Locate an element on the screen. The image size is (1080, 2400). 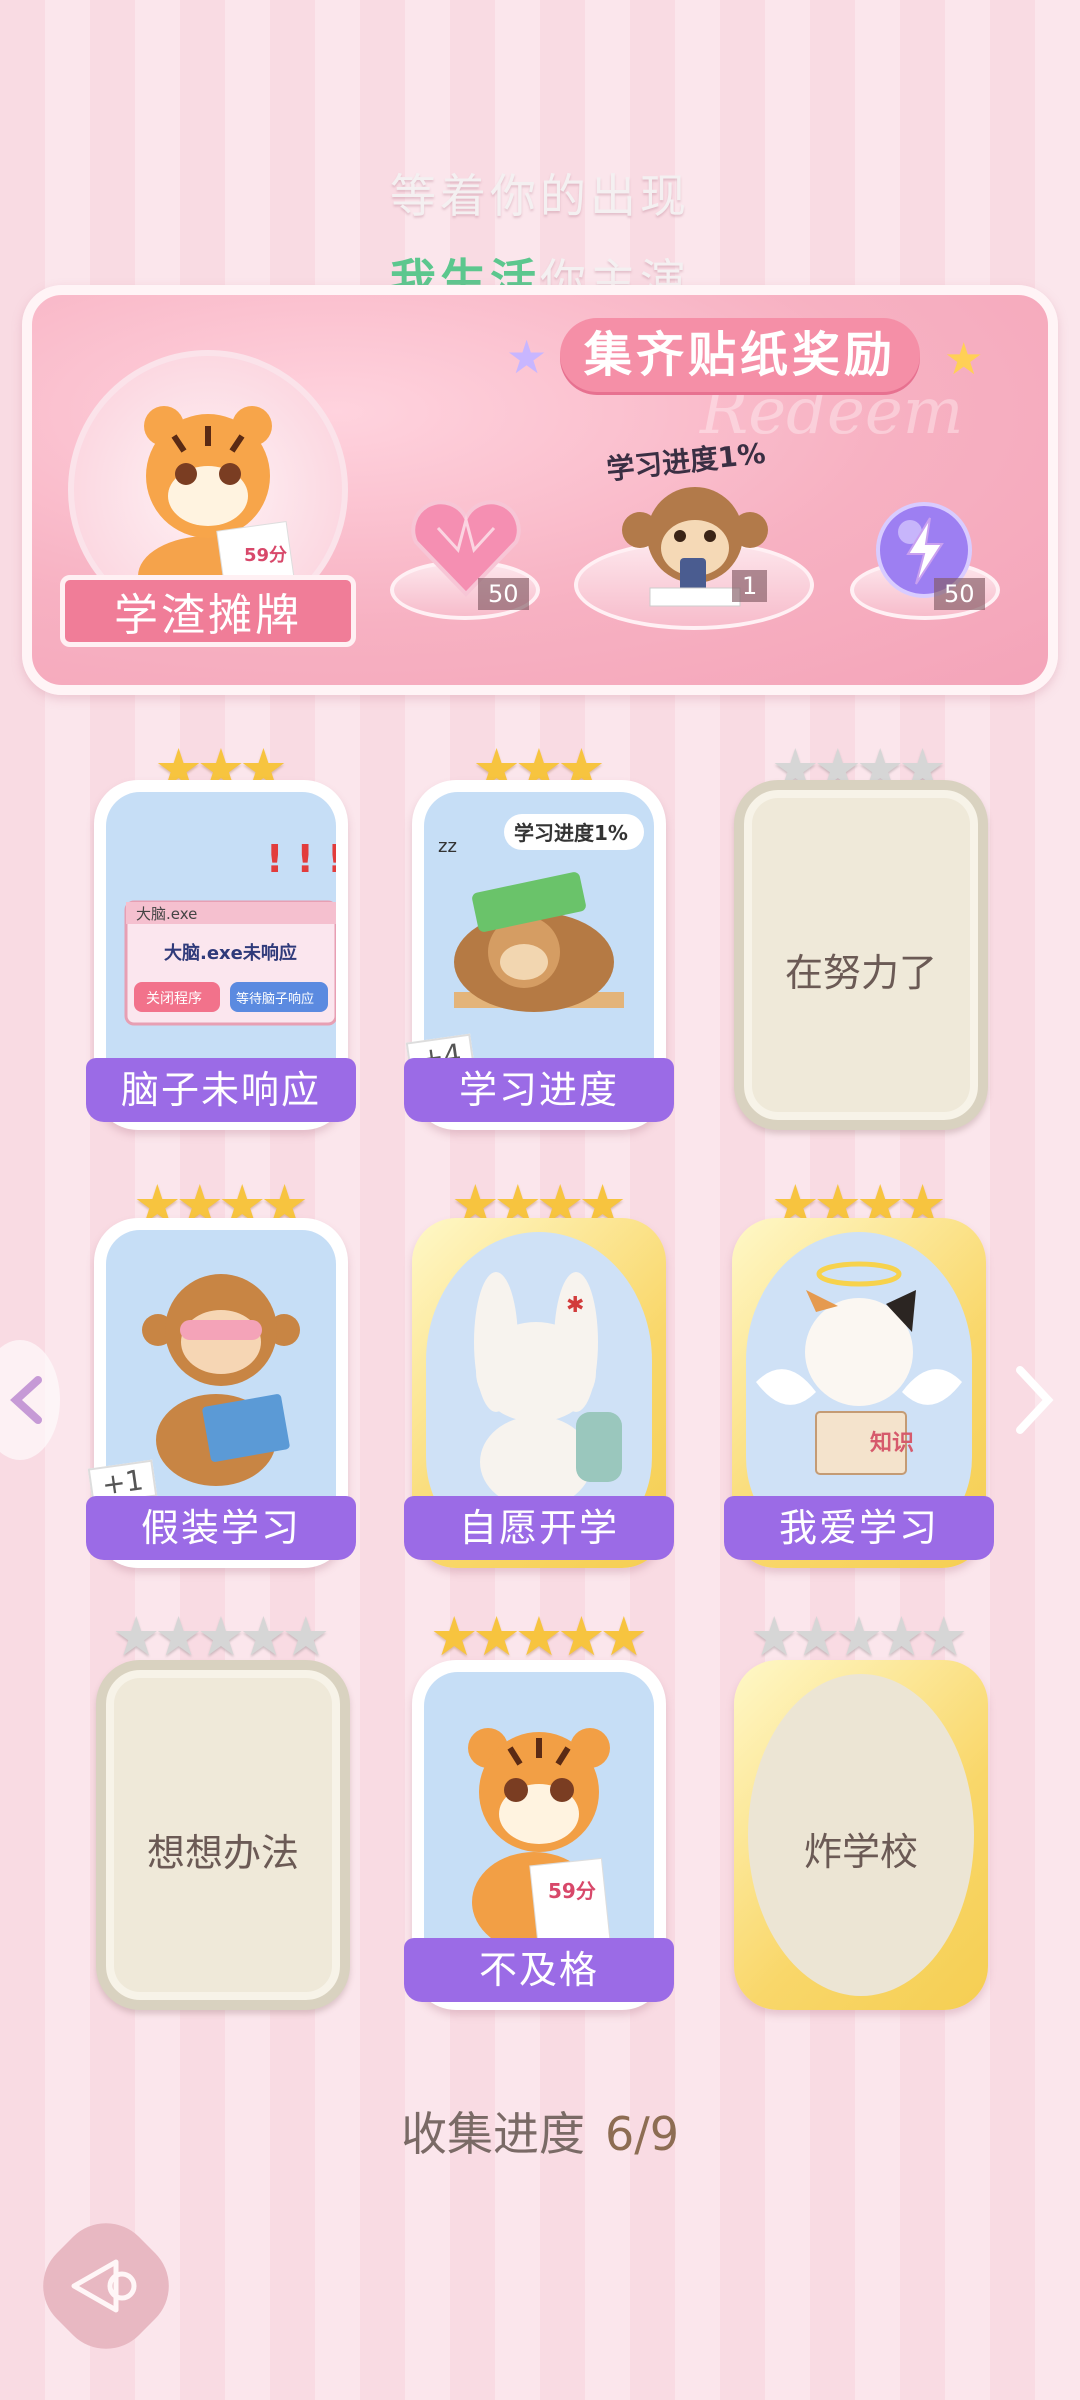
chevron-right-icon is located at coordinates (1035, 1400).